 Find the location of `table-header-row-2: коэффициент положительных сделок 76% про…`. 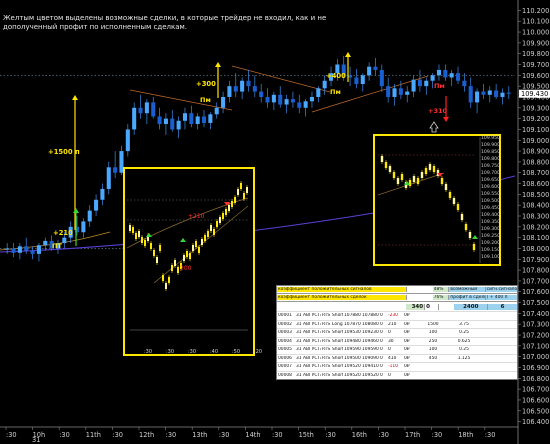

table-header-row-2: коэффициент положительных сделок 76% про… is located at coordinates (397, 297).